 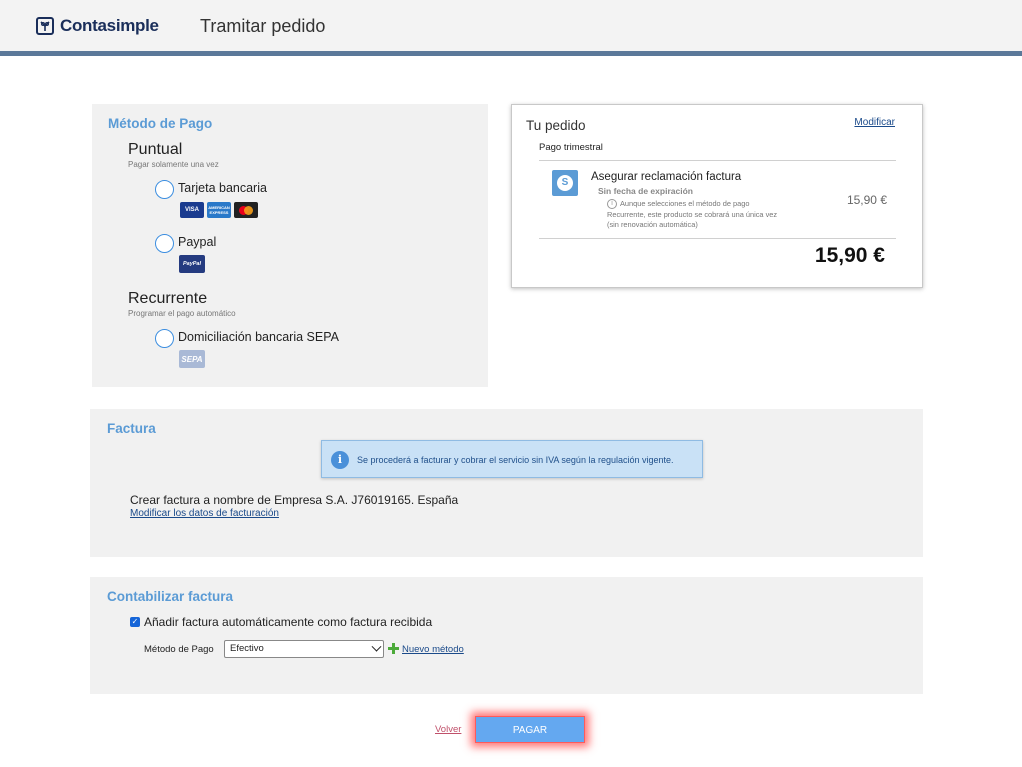 What do you see at coordinates (511, 28) in the screenshot?
I see `app-header: Contasimple Tramitar pedido` at bounding box center [511, 28].